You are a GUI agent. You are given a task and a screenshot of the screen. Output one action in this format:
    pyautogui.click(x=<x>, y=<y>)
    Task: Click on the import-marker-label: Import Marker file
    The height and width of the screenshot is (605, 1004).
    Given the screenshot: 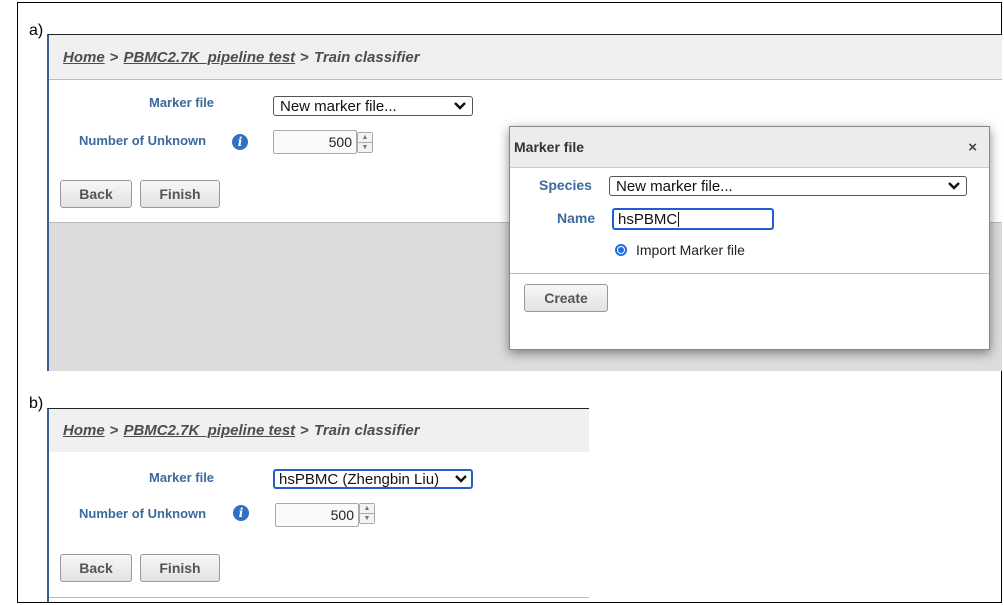 What is the action you would take?
    pyautogui.click(x=690, y=250)
    